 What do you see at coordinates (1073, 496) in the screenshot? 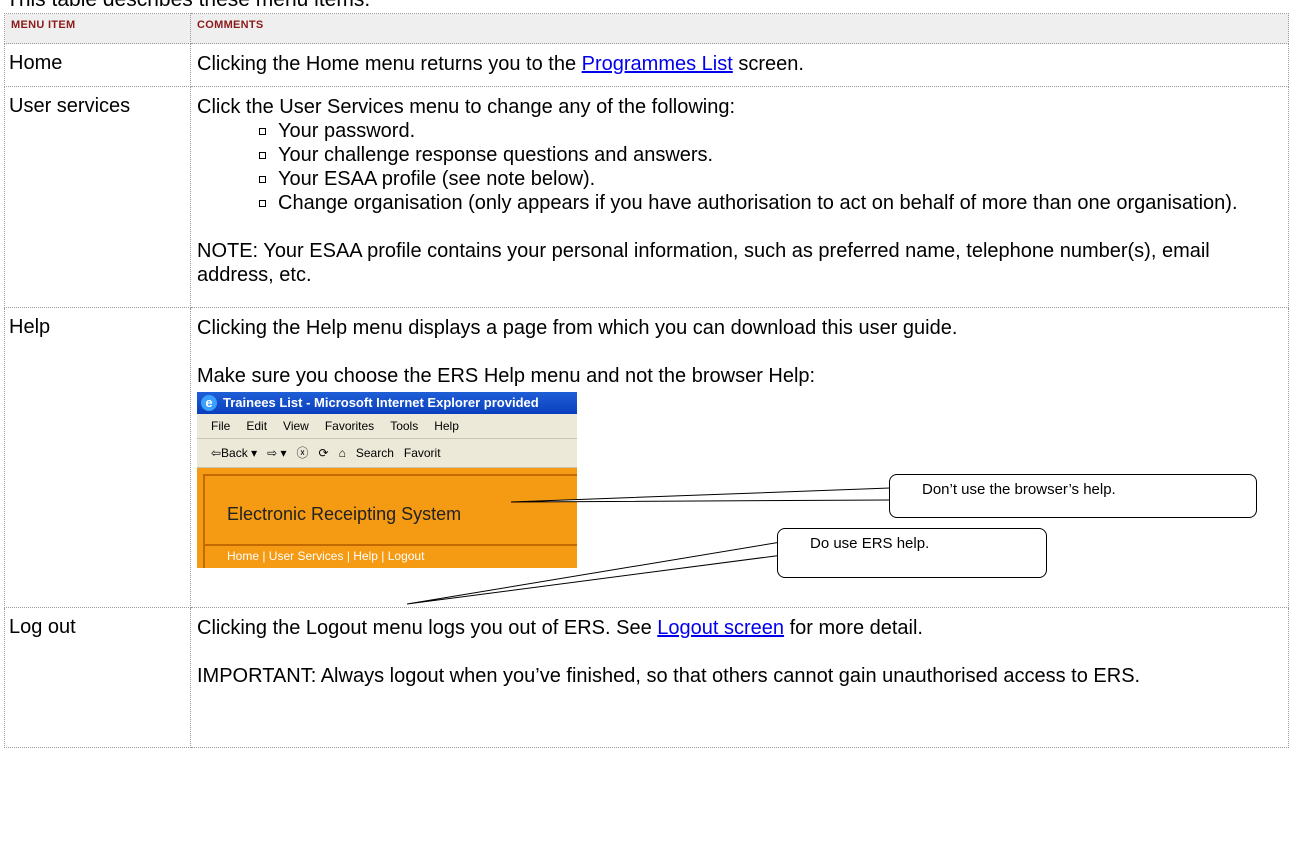
I see `callout-browser-help: Don’t use the browser’s help.` at bounding box center [1073, 496].